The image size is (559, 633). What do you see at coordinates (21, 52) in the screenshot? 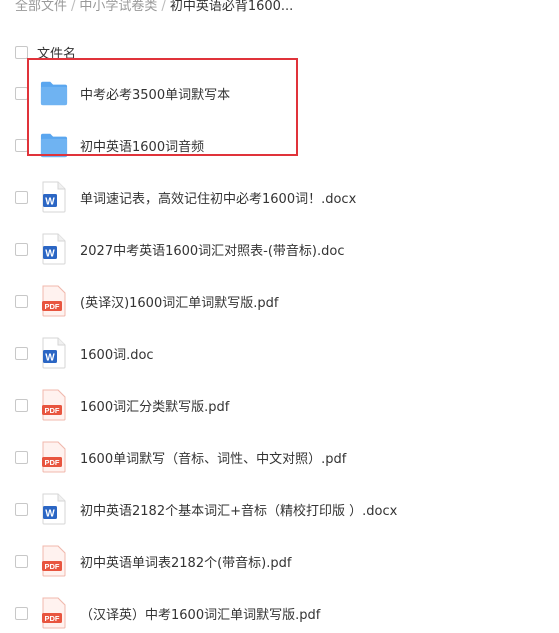
I see `select-all-checkbox` at bounding box center [21, 52].